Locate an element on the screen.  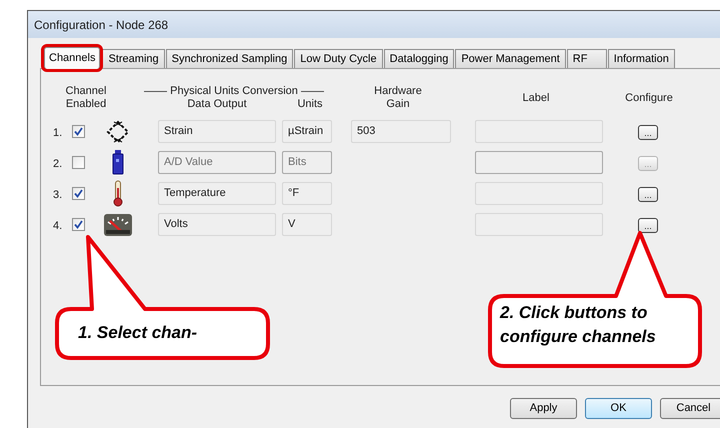
column-header: Hardware Gain is located at coordinates (398, 98).